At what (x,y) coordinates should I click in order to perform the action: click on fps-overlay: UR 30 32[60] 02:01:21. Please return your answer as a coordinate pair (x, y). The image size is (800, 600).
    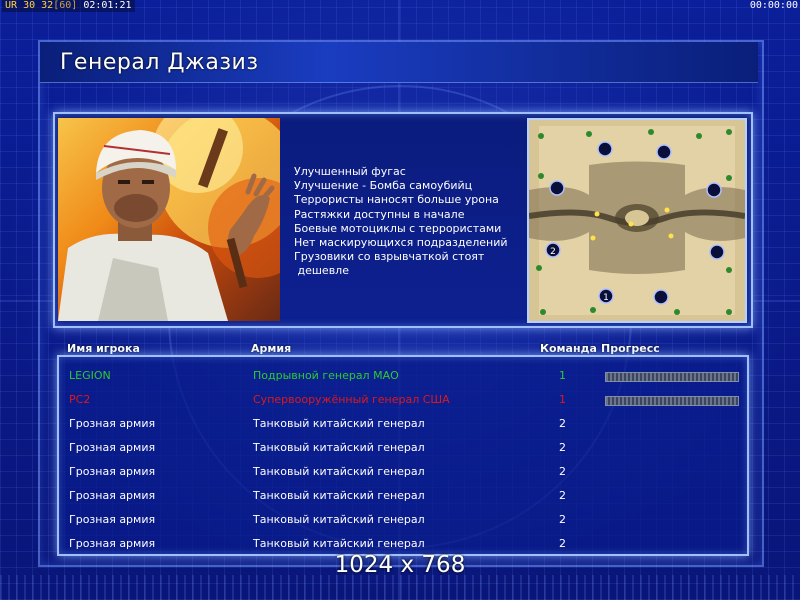
    Looking at the image, I should click on (68, 6).